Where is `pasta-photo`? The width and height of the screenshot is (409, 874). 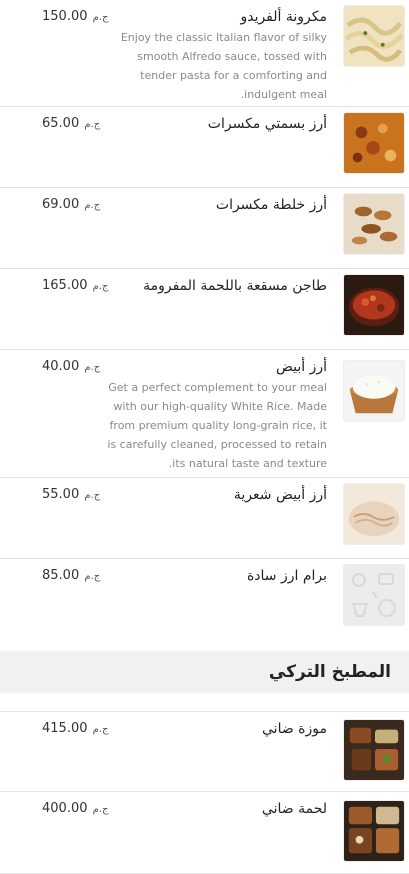
pasta-photo is located at coordinates (374, 36).